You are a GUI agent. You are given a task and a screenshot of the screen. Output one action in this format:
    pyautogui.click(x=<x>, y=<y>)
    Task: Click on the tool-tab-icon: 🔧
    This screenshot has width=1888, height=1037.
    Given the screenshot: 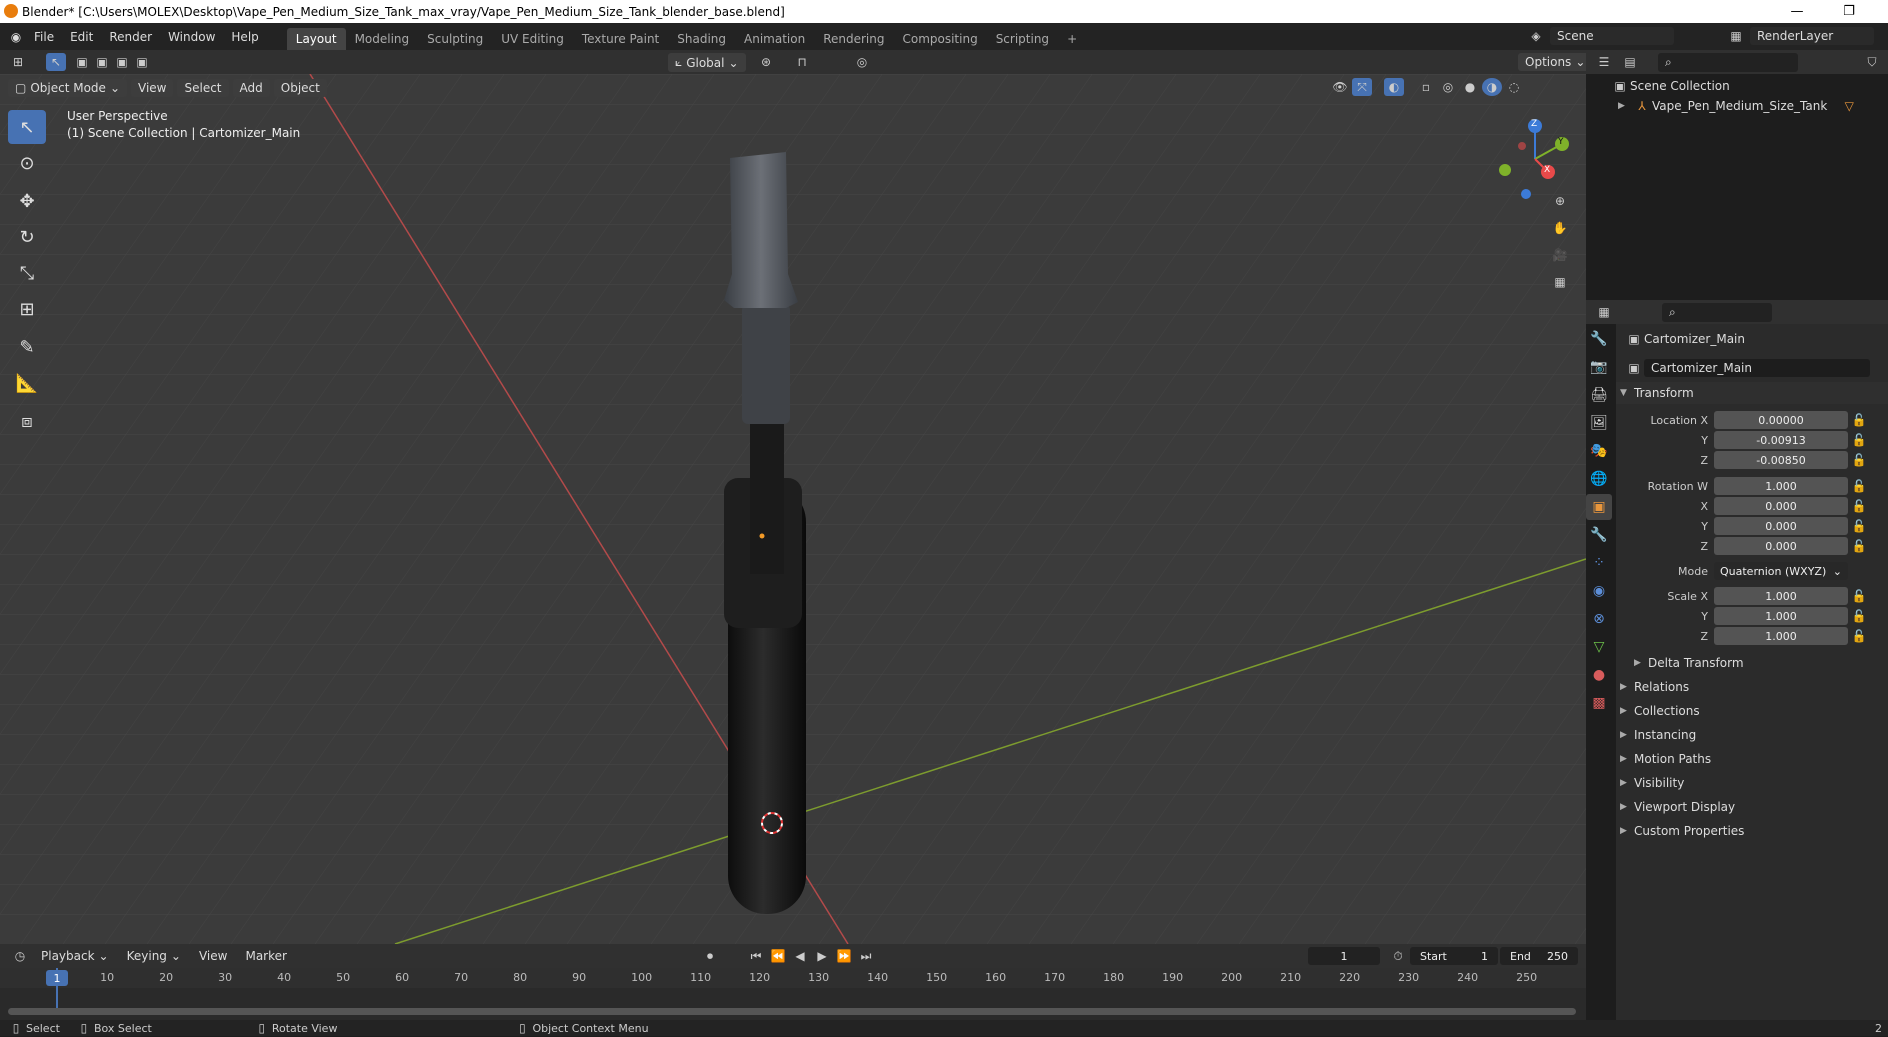 What is the action you would take?
    pyautogui.click(x=1599, y=339)
    